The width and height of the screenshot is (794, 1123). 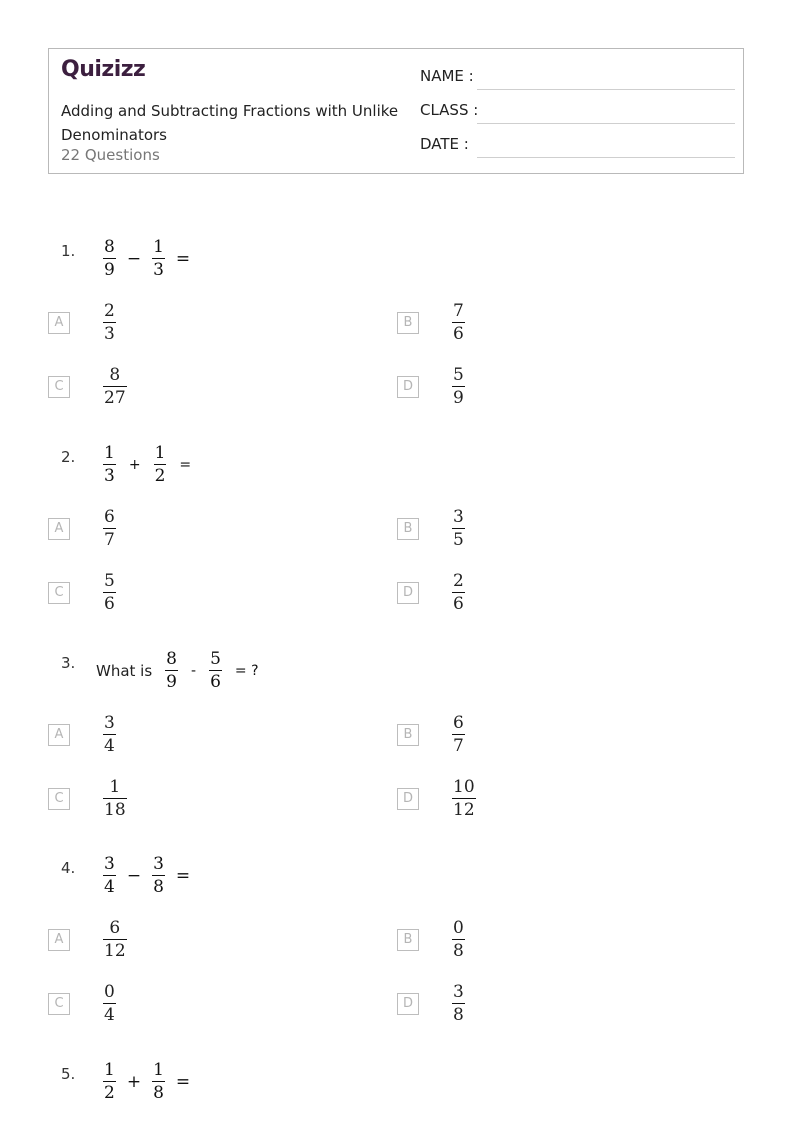 I want to click on denominator: 27, so click(x=115, y=398).